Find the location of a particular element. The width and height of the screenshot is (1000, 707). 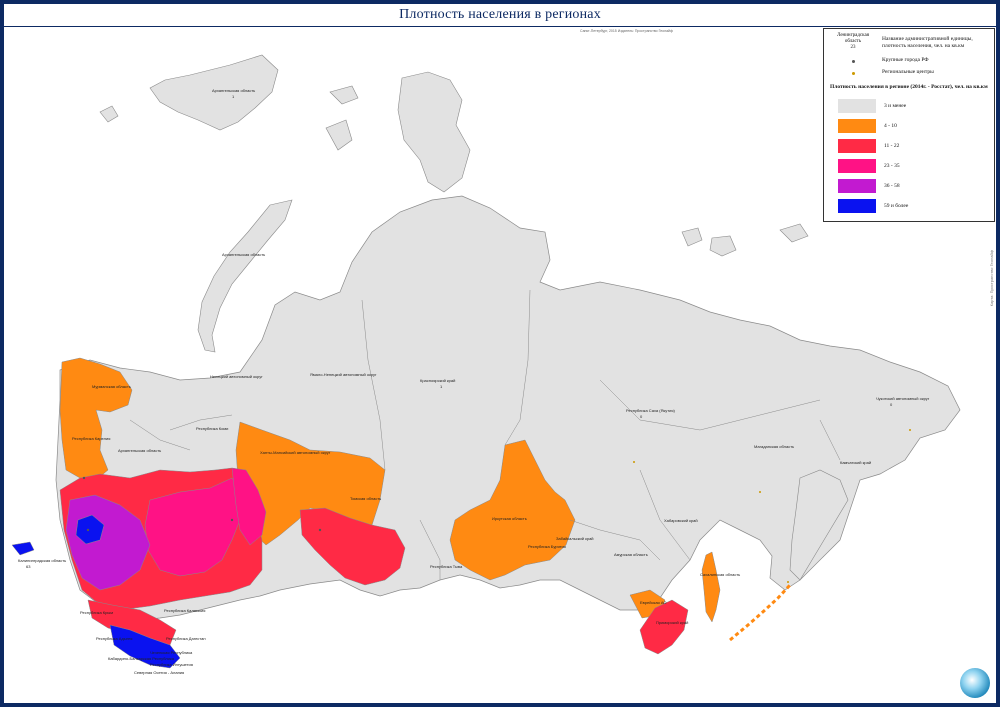

legend-class-label-5: 59 и более is located at coordinates (896, 206).